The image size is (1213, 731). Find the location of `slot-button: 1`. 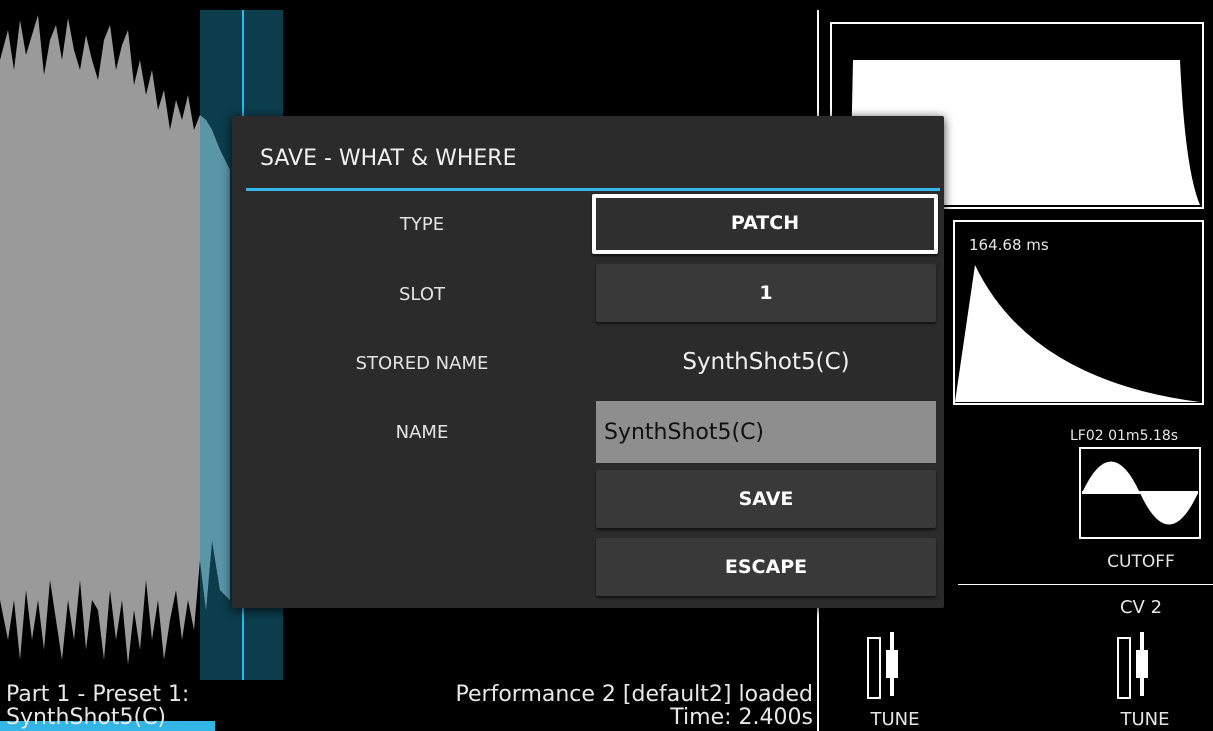

slot-button: 1 is located at coordinates (766, 293).